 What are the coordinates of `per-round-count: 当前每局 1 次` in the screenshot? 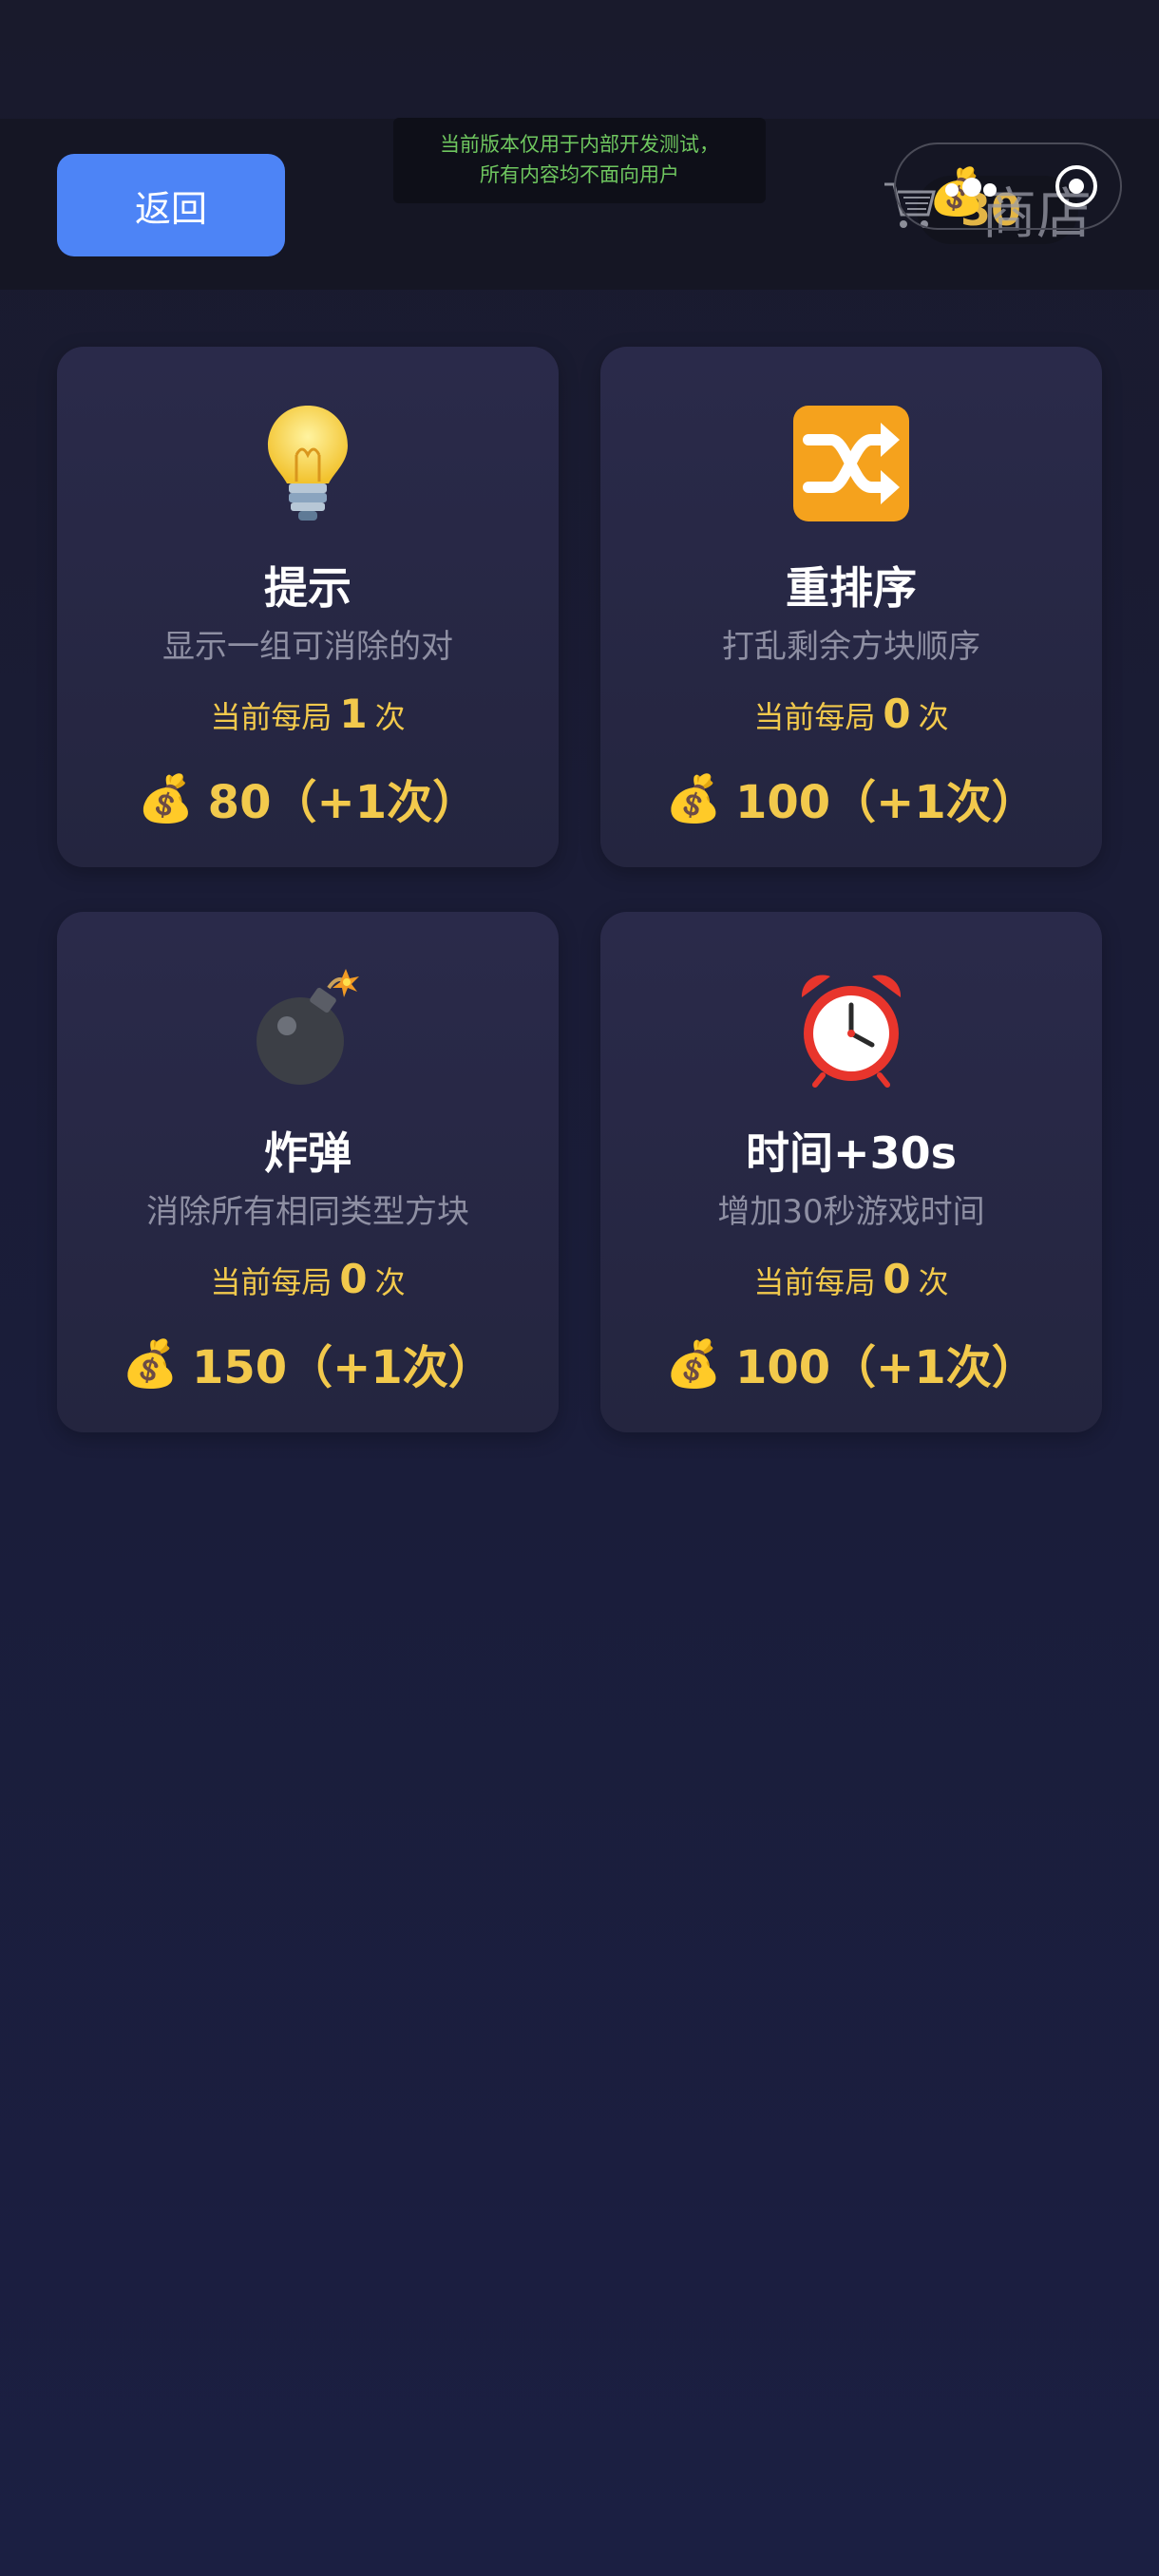 It's located at (308, 714).